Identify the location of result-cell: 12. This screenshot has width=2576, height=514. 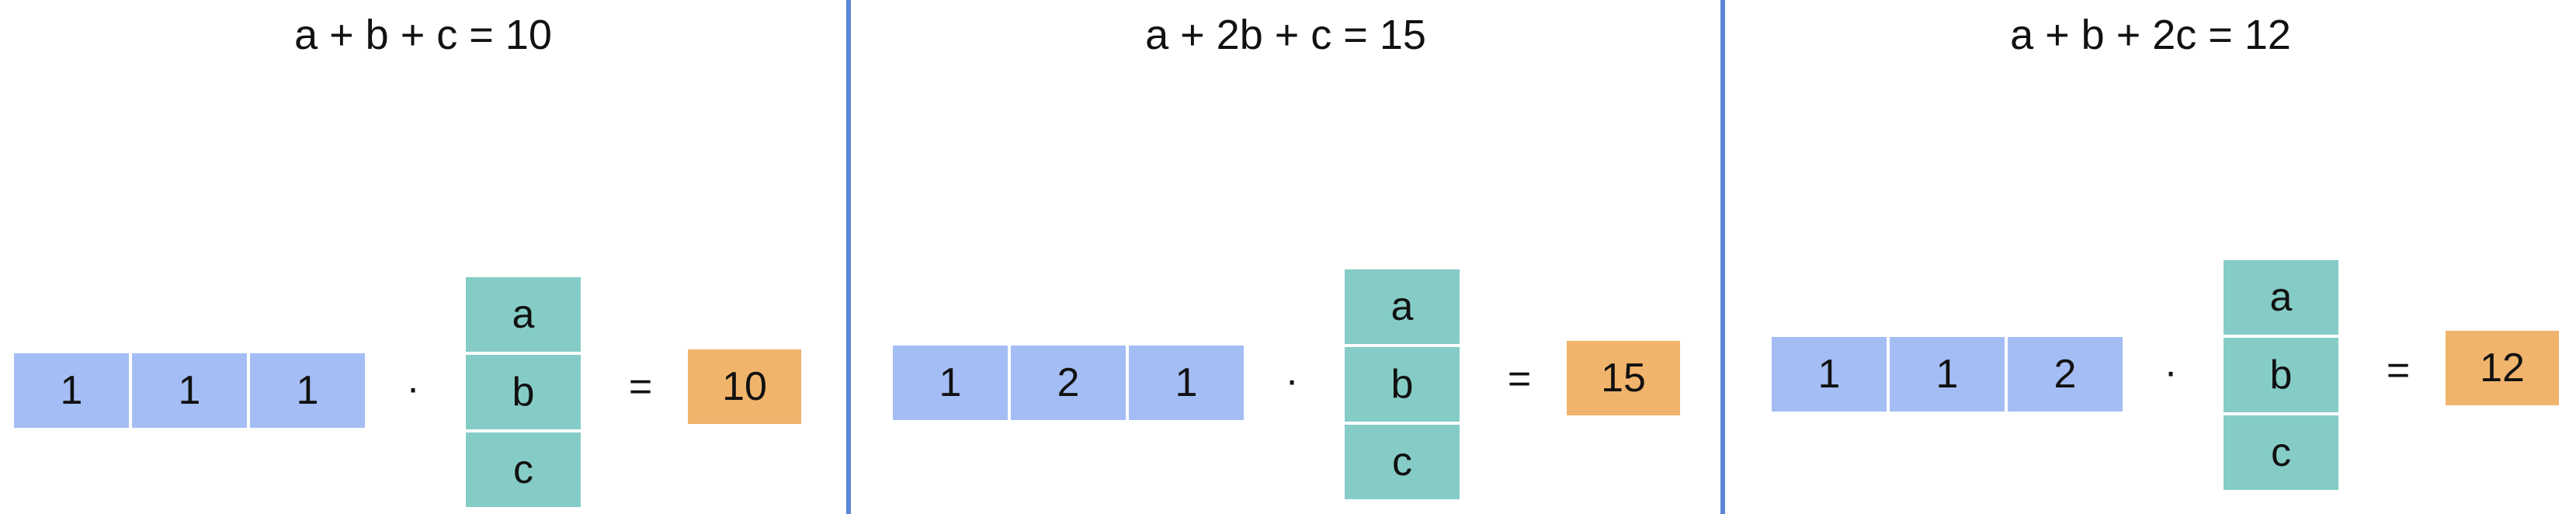
(2502, 368).